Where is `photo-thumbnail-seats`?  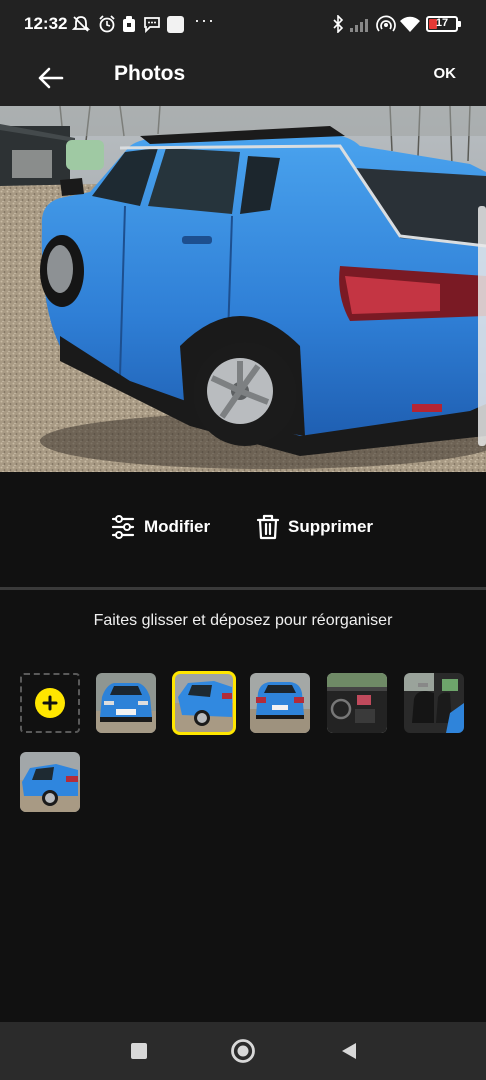 photo-thumbnail-seats is located at coordinates (434, 703).